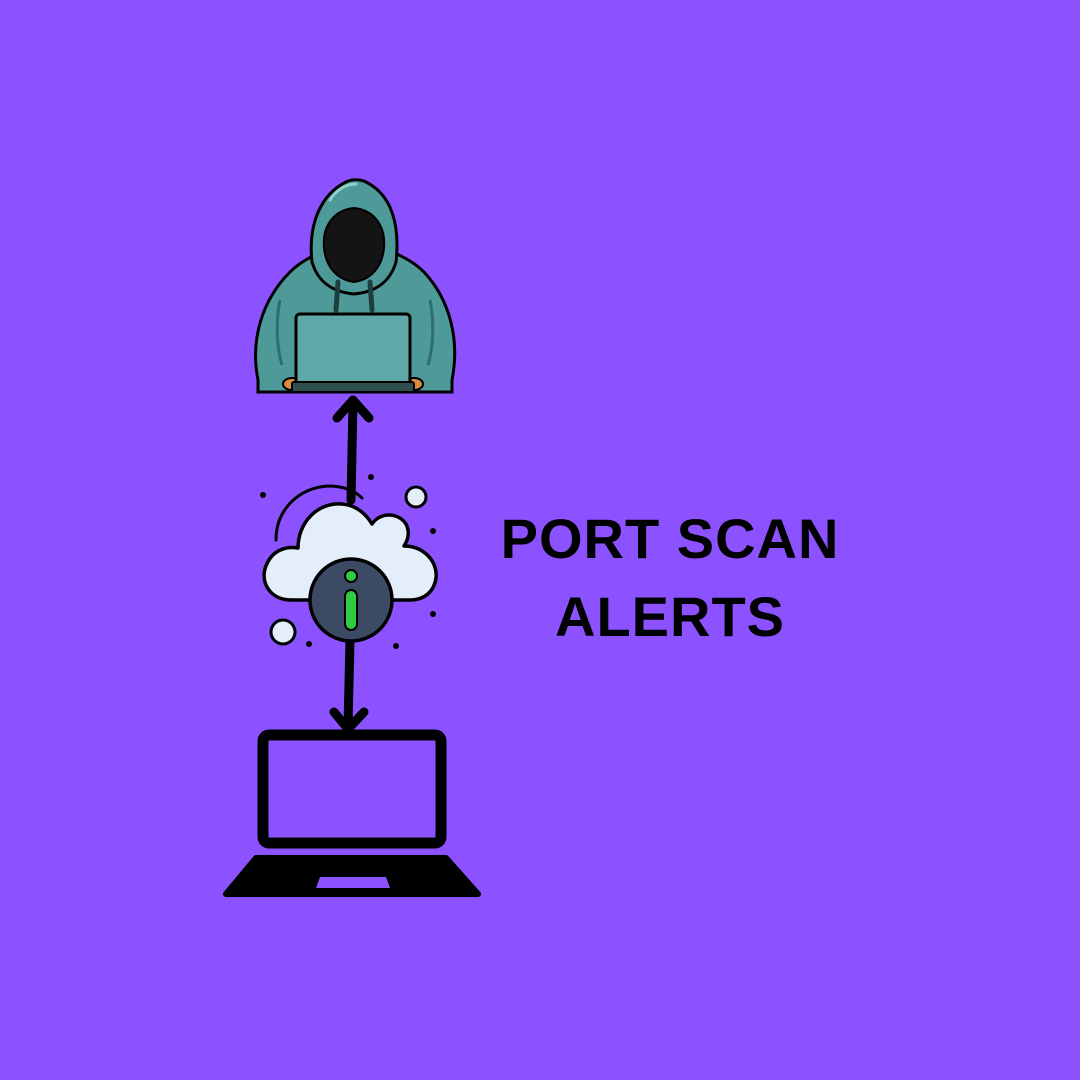  What do you see at coordinates (670, 538) in the screenshot?
I see `title-line-1: PORT SCAN` at bounding box center [670, 538].